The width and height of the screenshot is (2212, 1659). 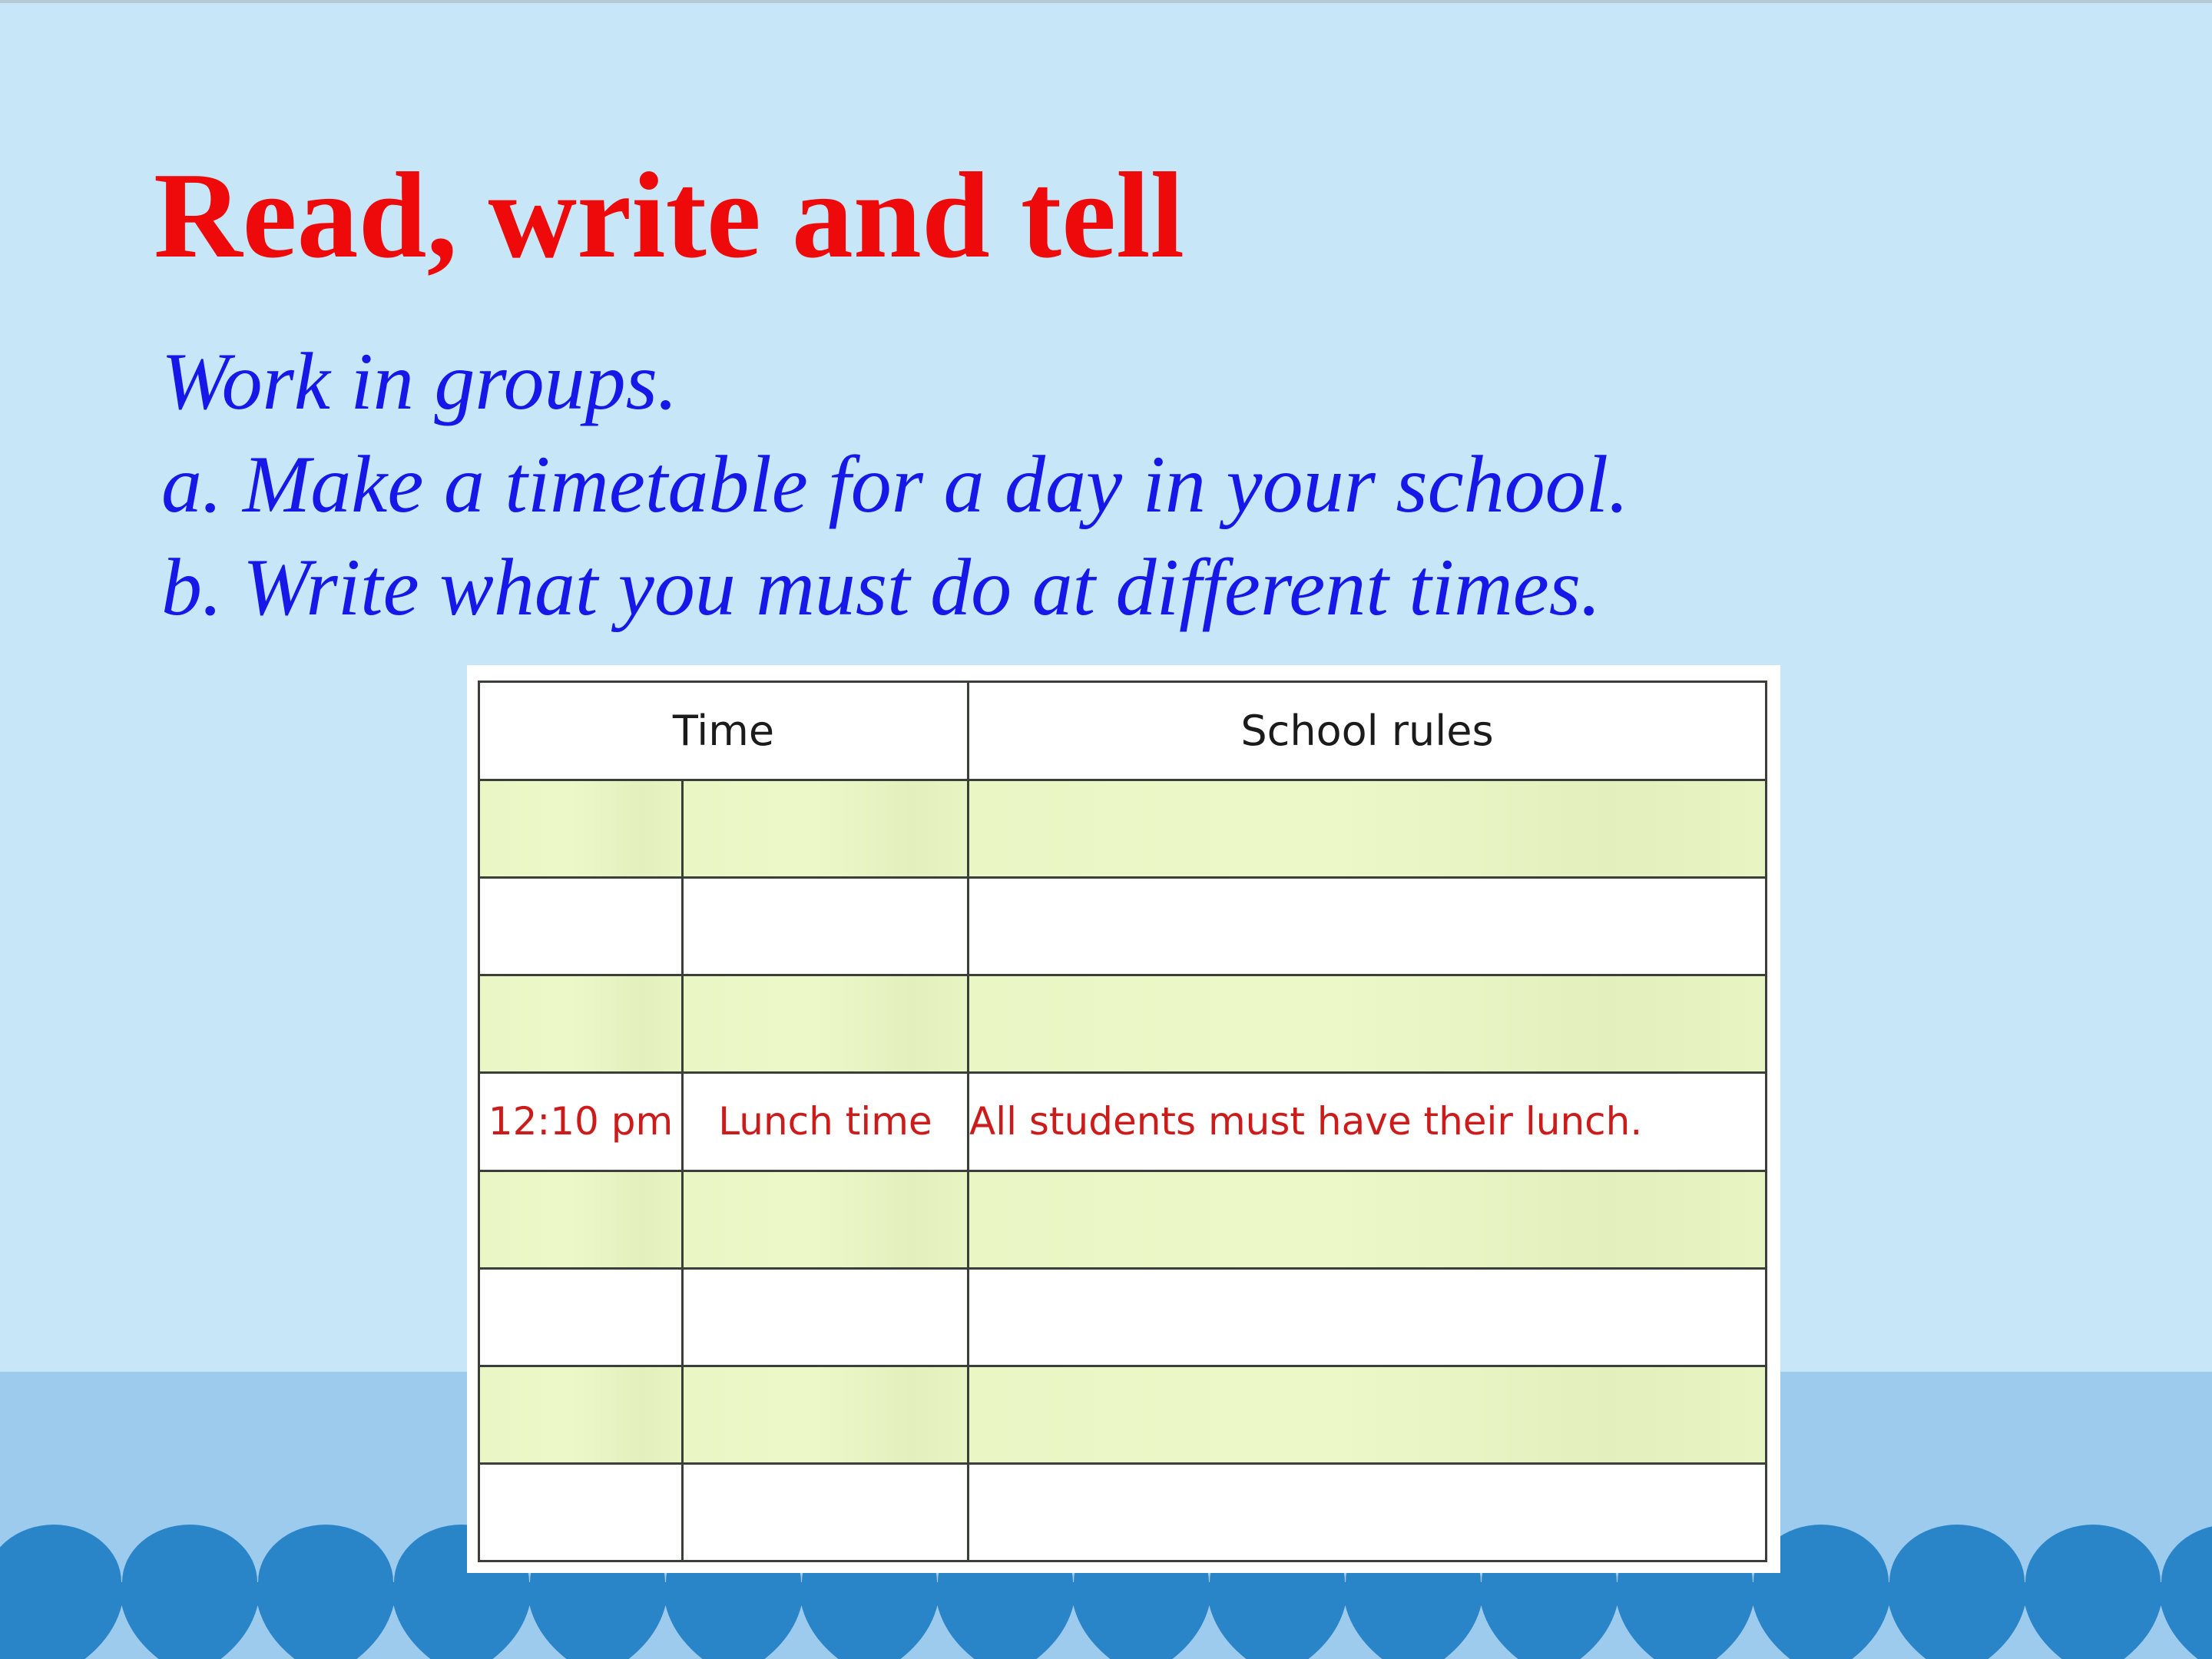 What do you see at coordinates (420, 381) in the screenshot?
I see `instruction-line: Work in groups.` at bounding box center [420, 381].